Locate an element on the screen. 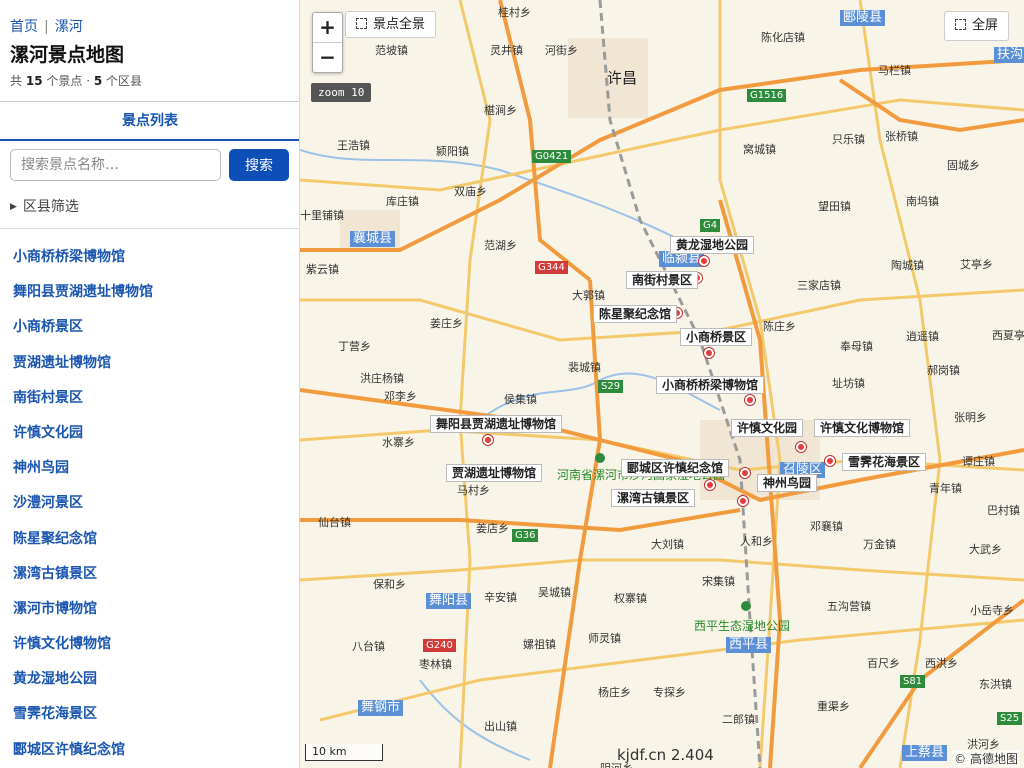 The image size is (1024, 768). spot-list-item: 小商桥景区 is located at coordinates (83, 327).